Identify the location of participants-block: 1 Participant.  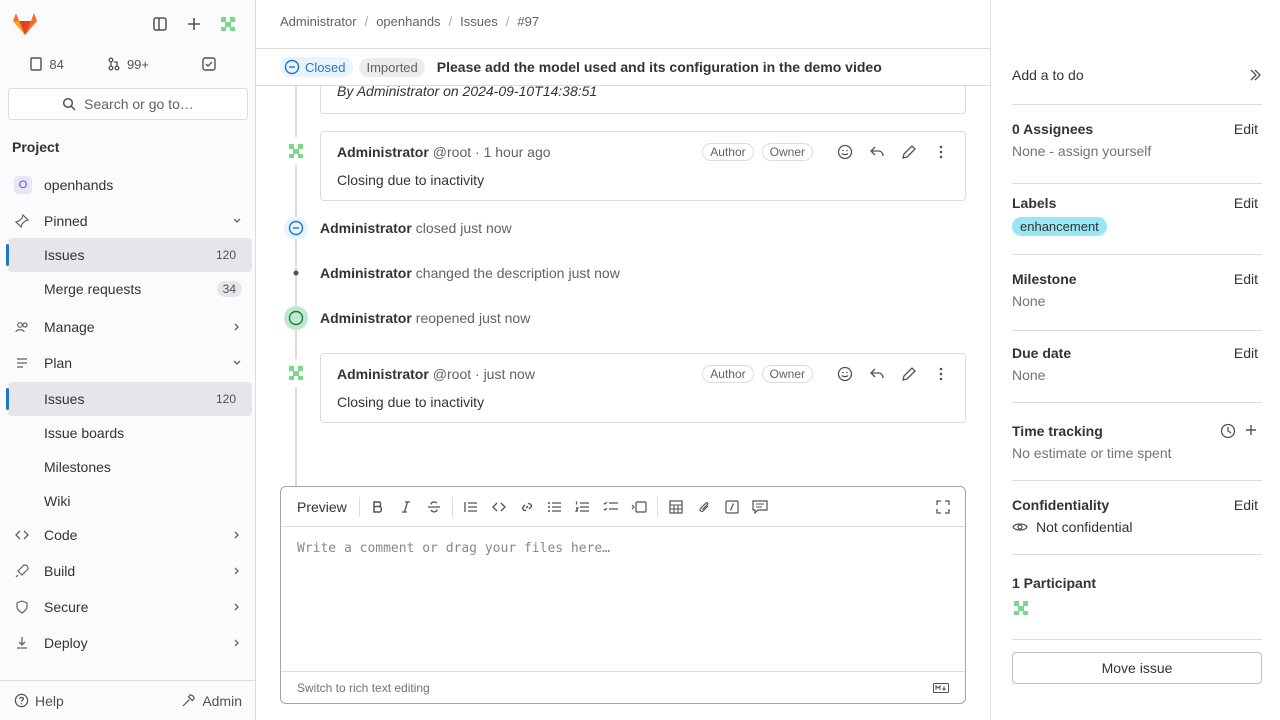
(1137, 607).